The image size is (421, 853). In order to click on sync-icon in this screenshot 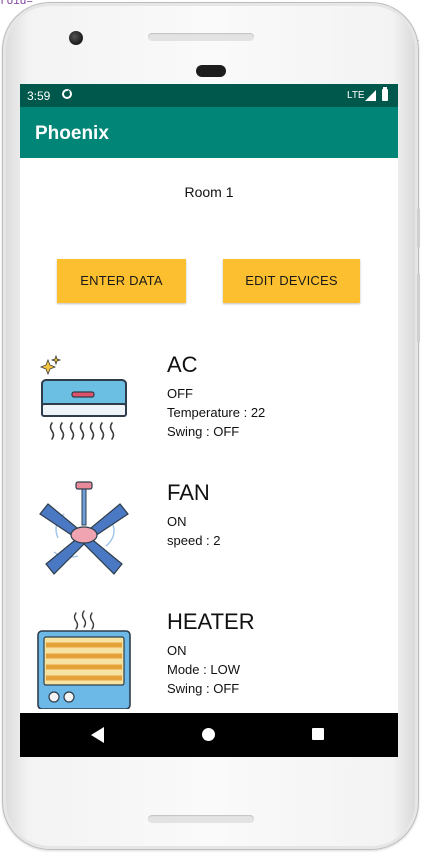, I will do `click(67, 94)`.